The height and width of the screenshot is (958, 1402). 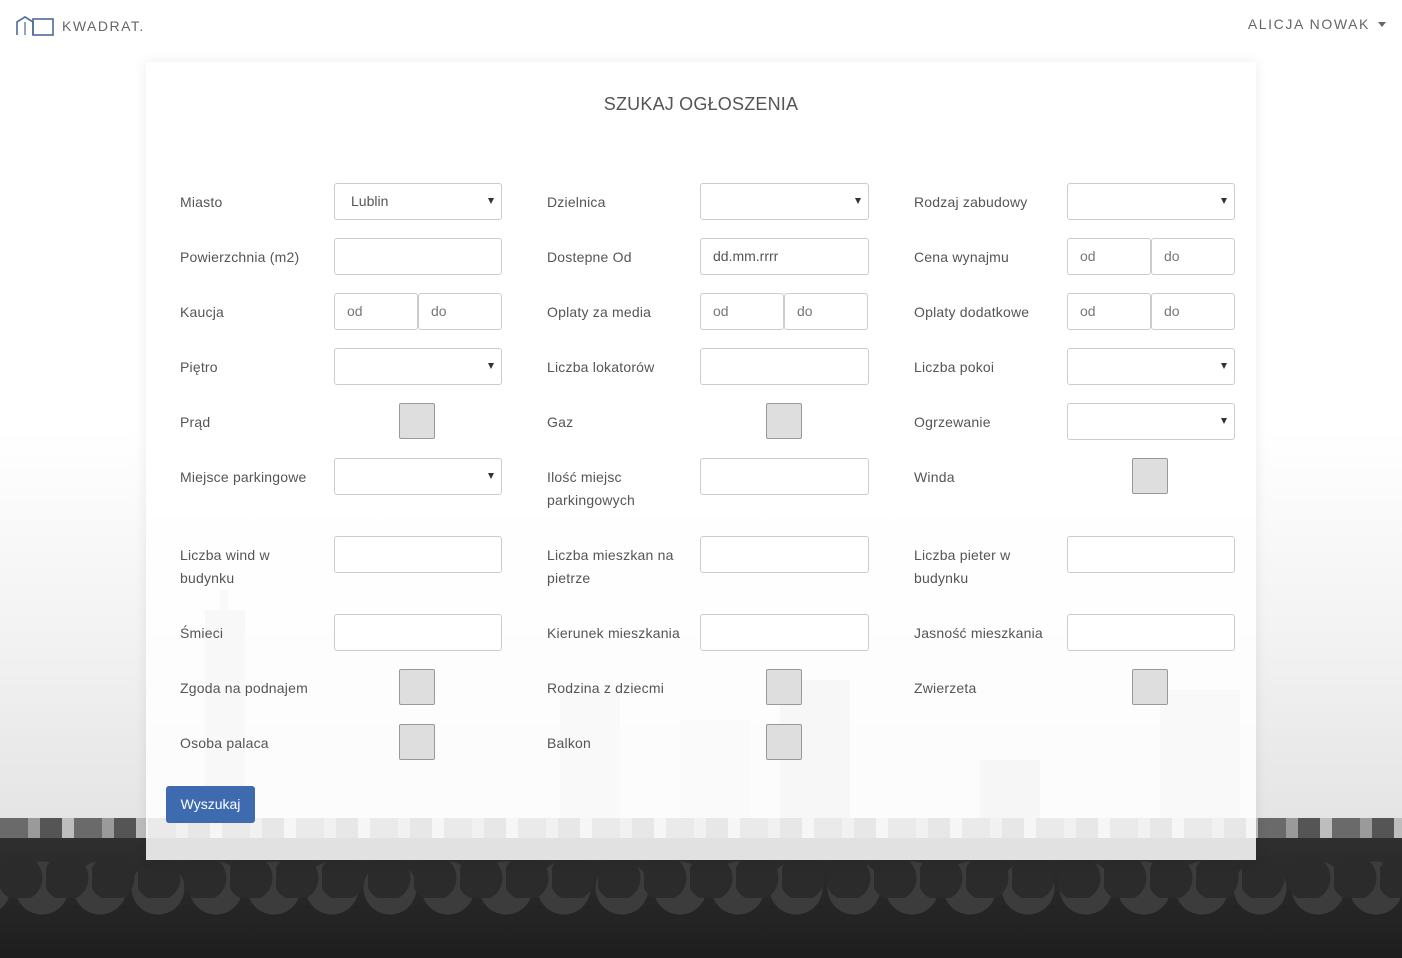 I want to click on dostepne-od-label: Dostepne Od, so click(x=589, y=257).